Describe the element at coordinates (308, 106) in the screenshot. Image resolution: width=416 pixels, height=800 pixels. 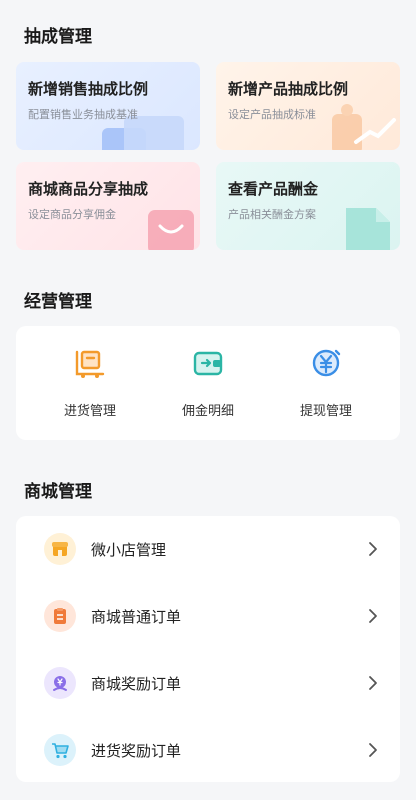
I see `add-product-commission-card: 新增产品抽成比例 设定产品抽成标准` at that location.